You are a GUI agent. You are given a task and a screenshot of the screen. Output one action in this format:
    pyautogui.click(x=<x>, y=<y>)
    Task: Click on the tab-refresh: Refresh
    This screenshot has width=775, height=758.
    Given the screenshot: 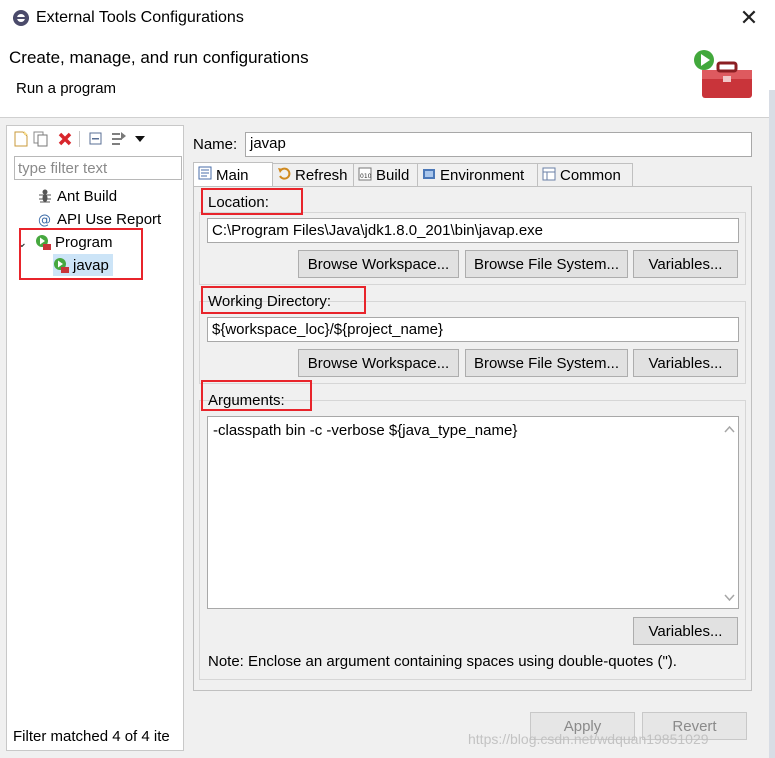 What is the action you would take?
    pyautogui.click(x=313, y=175)
    